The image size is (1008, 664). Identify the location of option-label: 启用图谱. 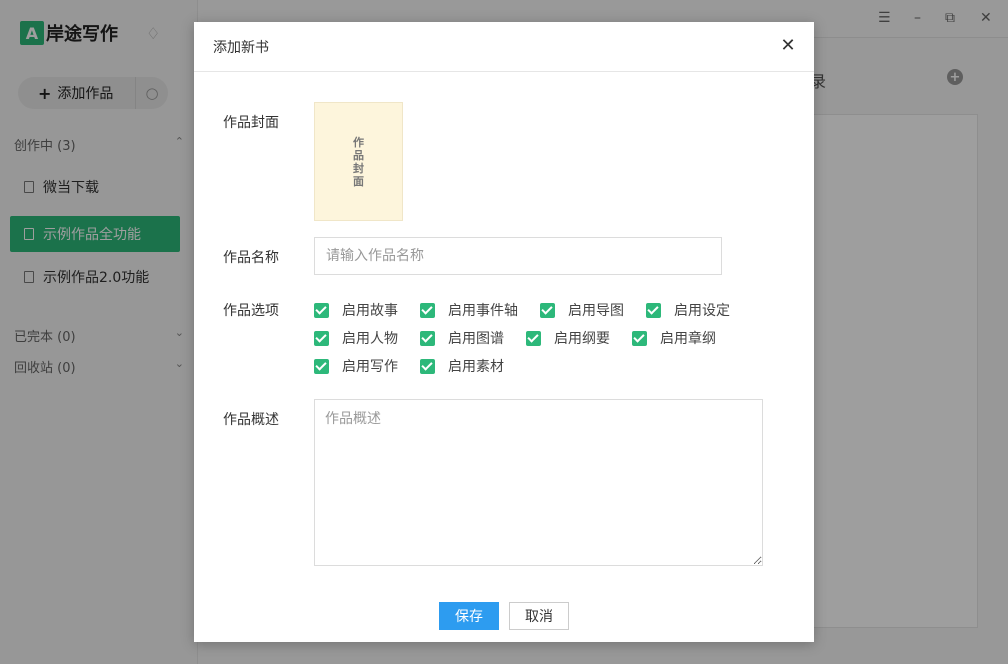
(476, 339).